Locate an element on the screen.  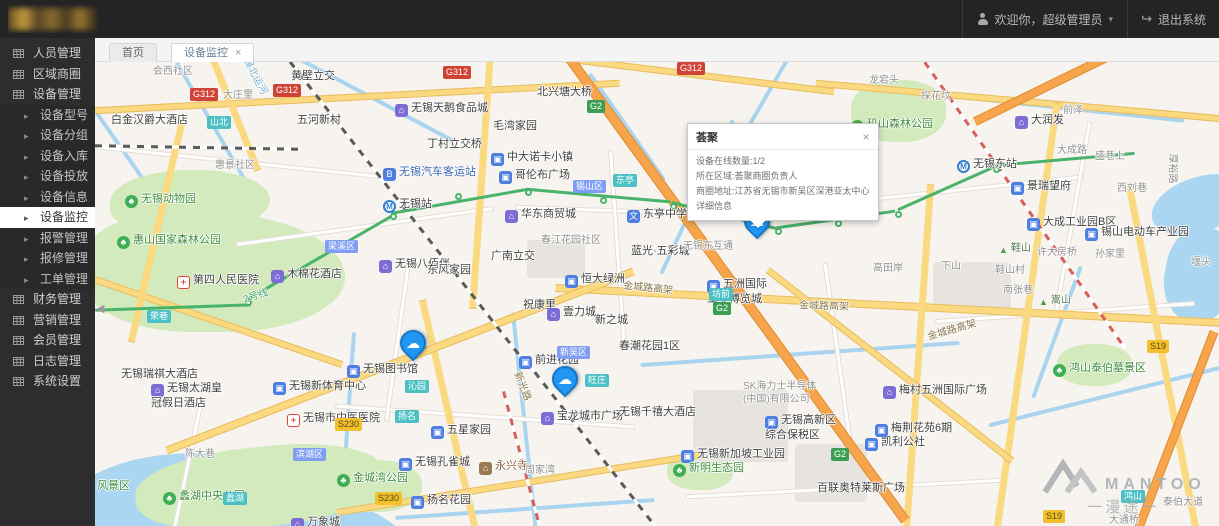
map-label-text: 鞋山 is located at coordinates (1020, 248).